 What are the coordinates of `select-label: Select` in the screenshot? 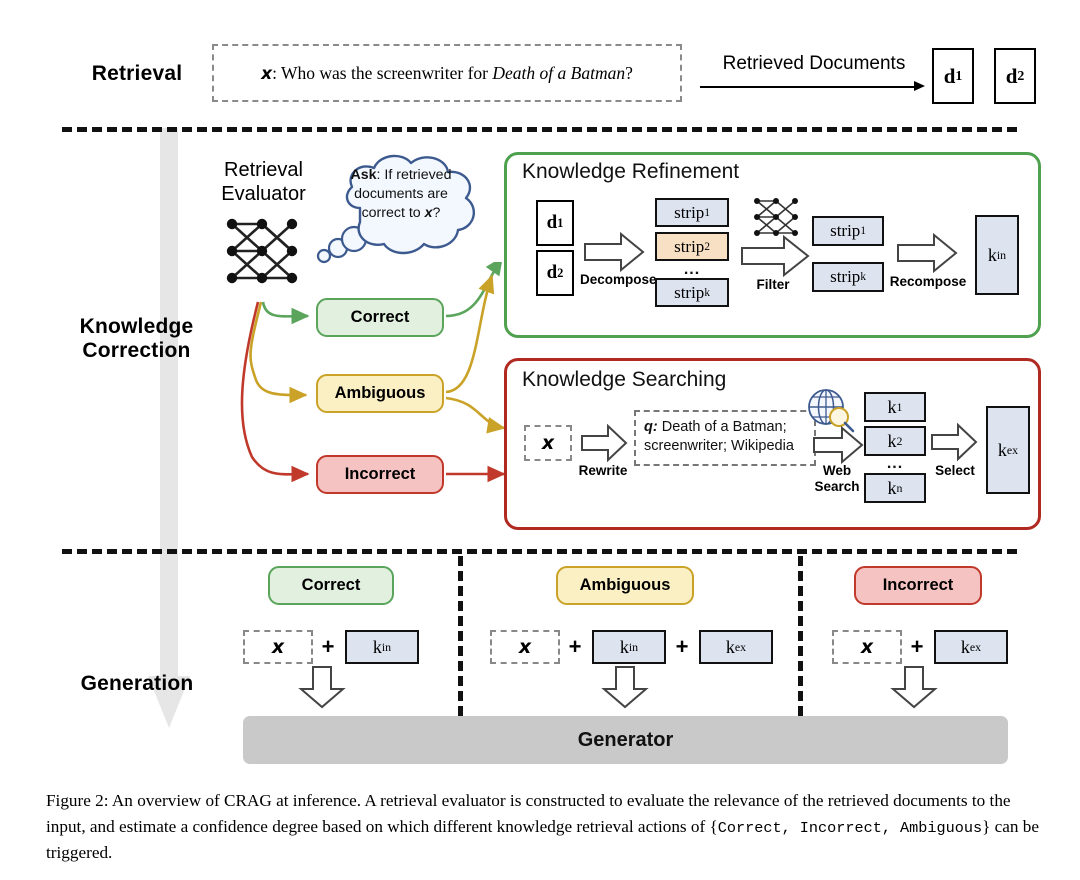 It's located at (955, 470).